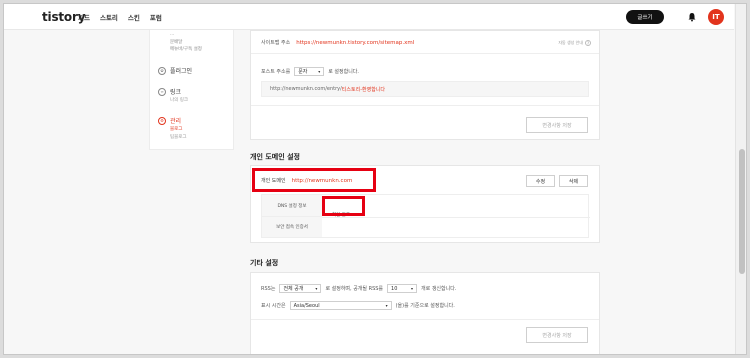 This screenshot has width=750, height=358. What do you see at coordinates (276, 72) in the screenshot?
I see `post-address-label: 포스트 주소를` at bounding box center [276, 72].